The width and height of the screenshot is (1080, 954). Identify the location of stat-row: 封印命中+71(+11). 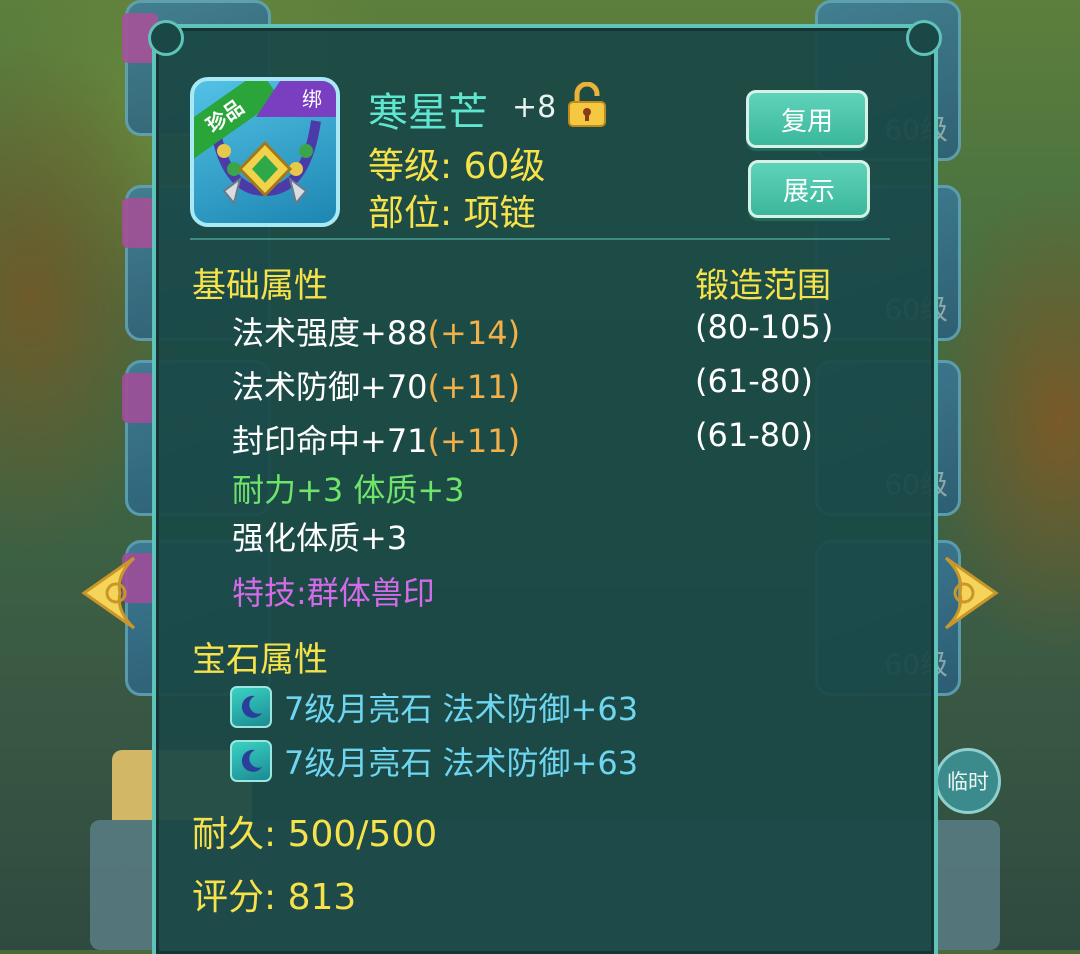
(376, 441).